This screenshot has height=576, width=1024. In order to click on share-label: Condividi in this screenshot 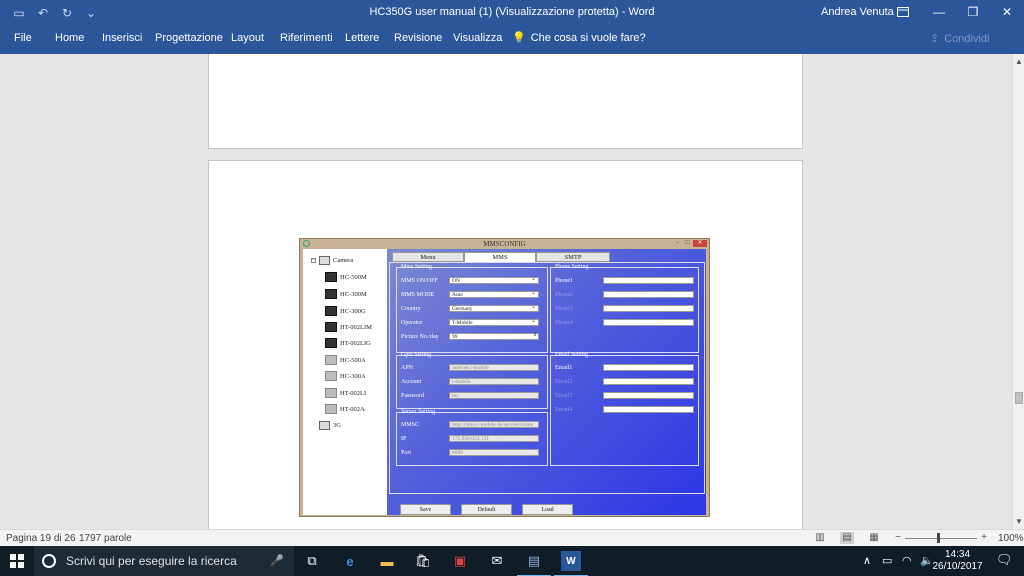, I will do `click(967, 38)`.